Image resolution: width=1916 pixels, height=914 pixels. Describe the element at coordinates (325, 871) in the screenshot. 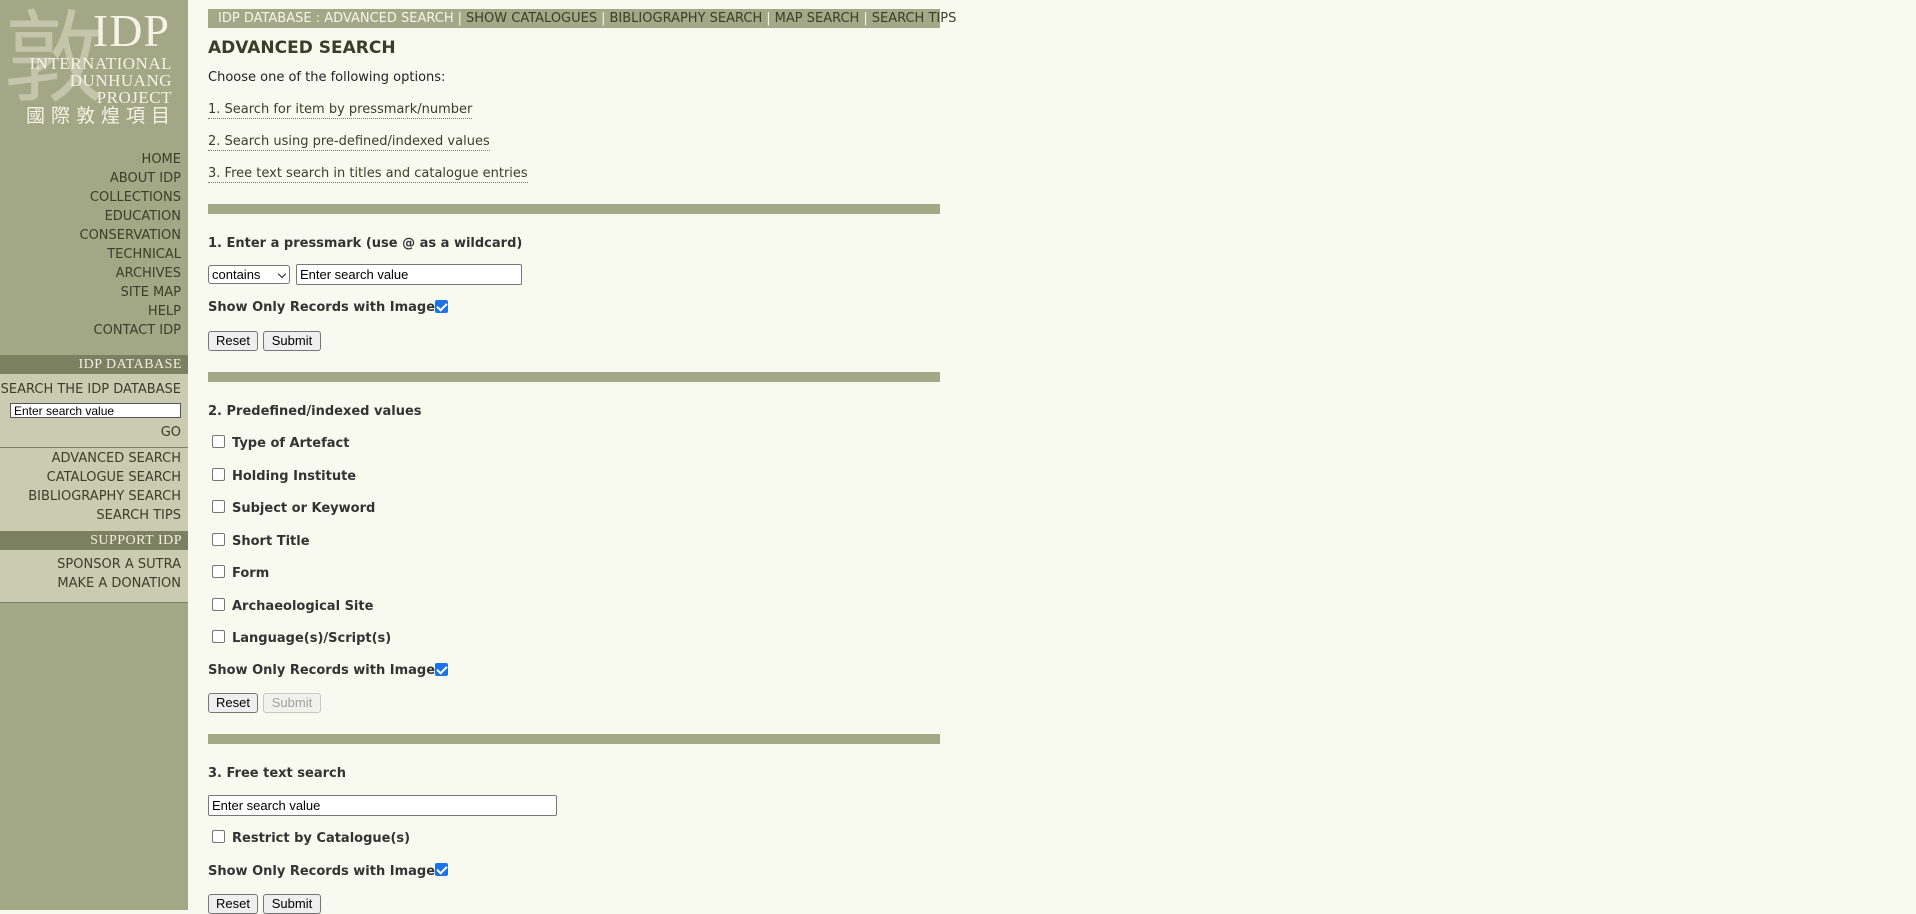

I see `section3-images-label: Show Only Records with Images` at that location.